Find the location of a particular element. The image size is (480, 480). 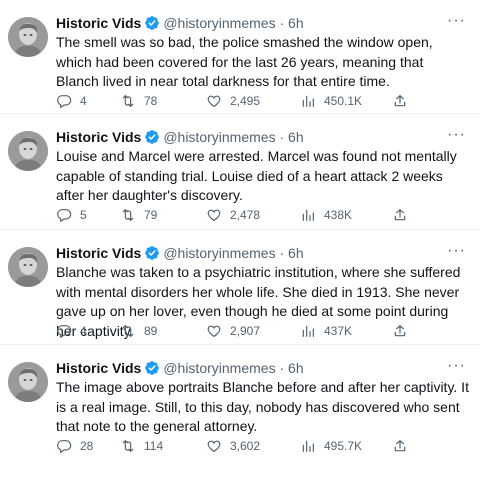

reply-count: 28 is located at coordinates (87, 446).